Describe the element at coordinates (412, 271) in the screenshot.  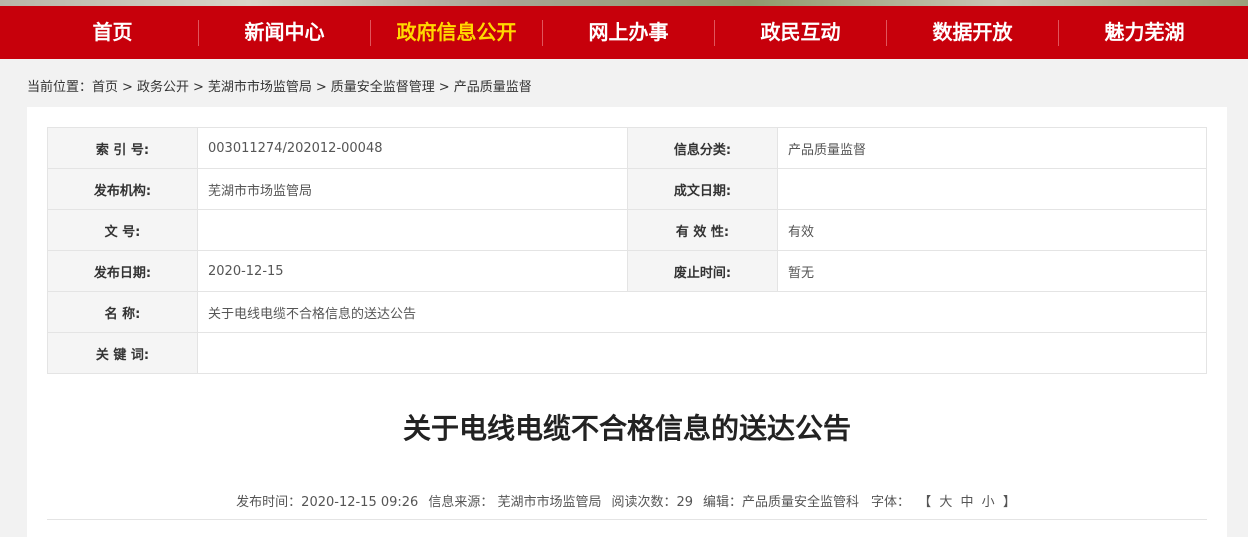
I see `publish-date-value: 2020-12-15` at that location.